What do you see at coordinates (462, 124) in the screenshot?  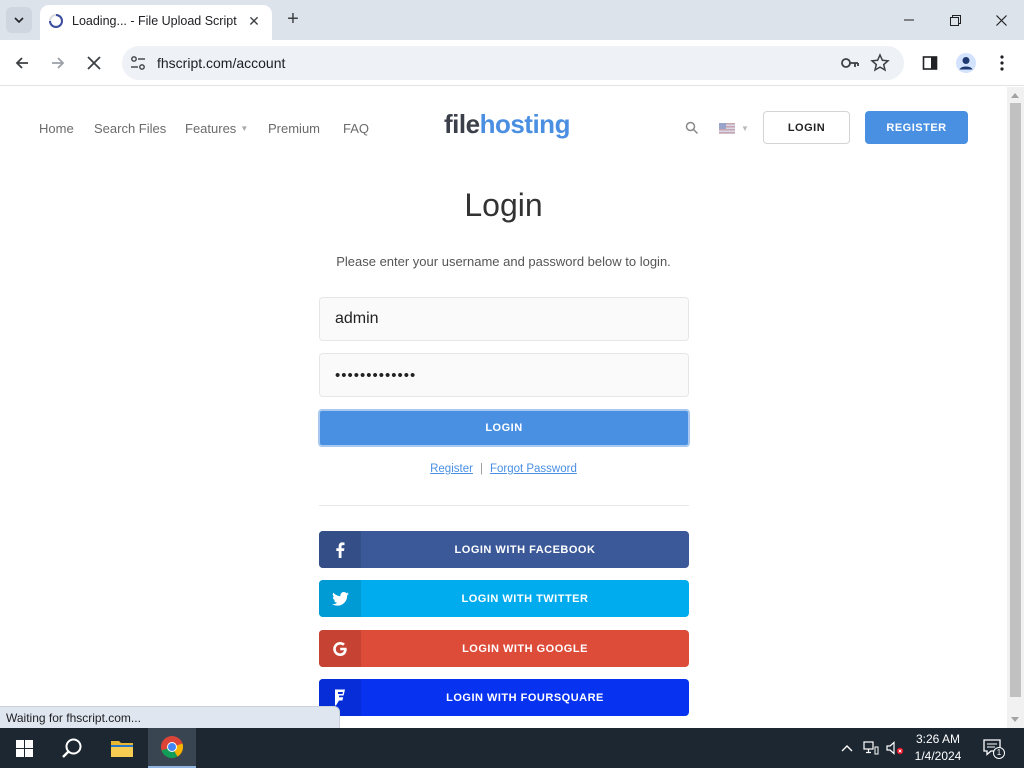 I see `logo-part1: file` at bounding box center [462, 124].